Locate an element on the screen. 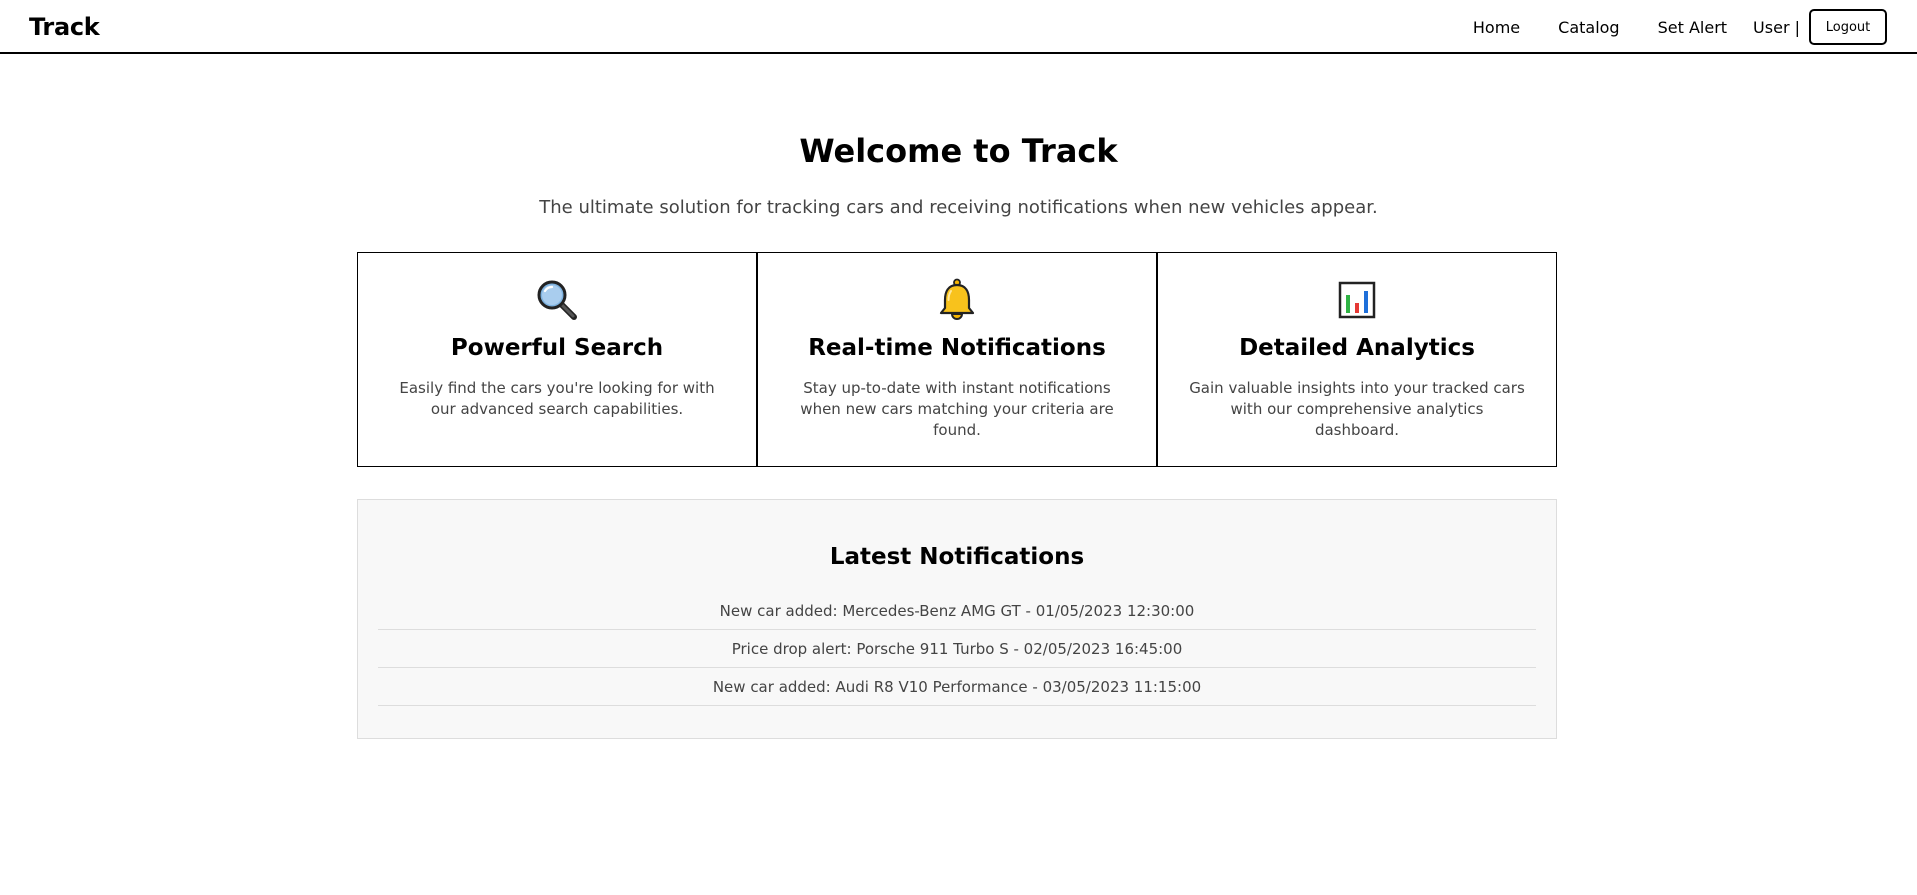 The image size is (1917, 895). bell-icon is located at coordinates (957, 300).